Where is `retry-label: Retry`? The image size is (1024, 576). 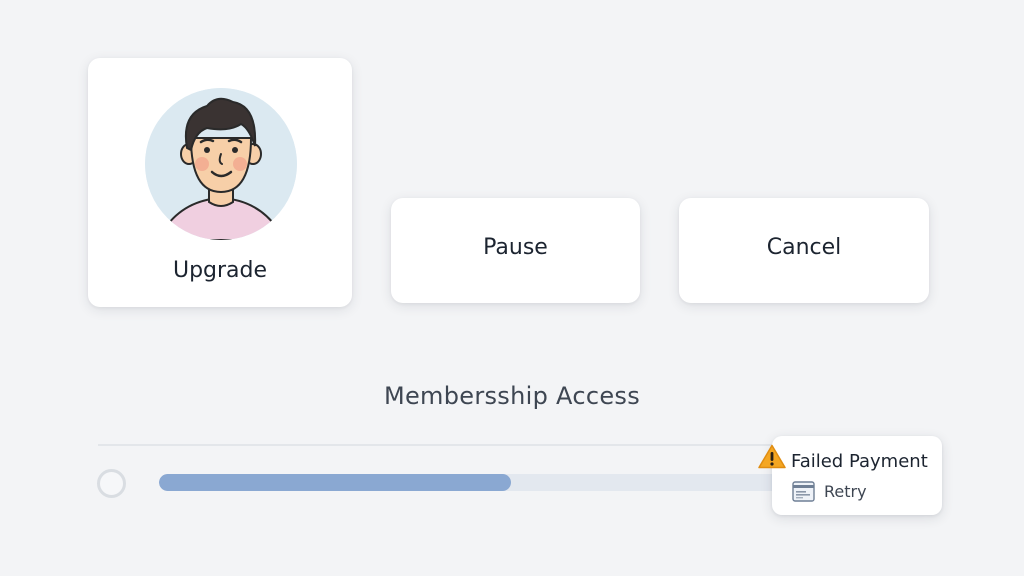
retry-label: Retry is located at coordinates (845, 491).